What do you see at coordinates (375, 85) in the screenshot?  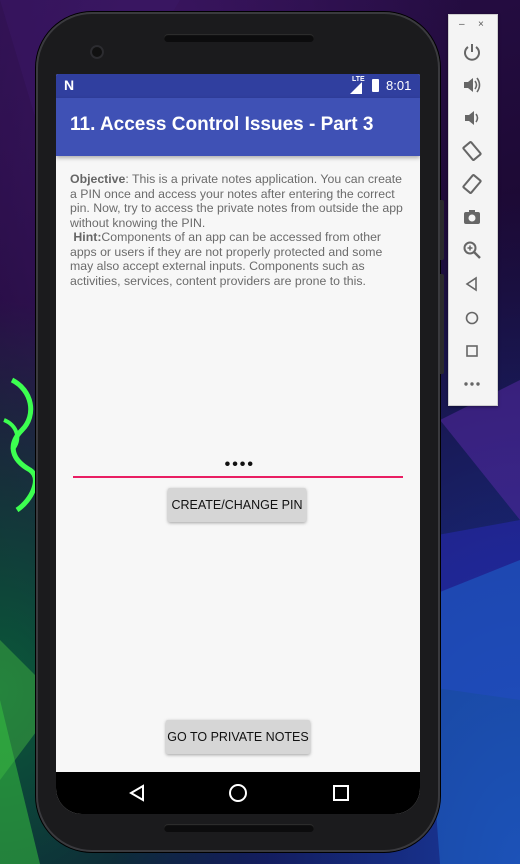 I see `battery-icon` at bounding box center [375, 85].